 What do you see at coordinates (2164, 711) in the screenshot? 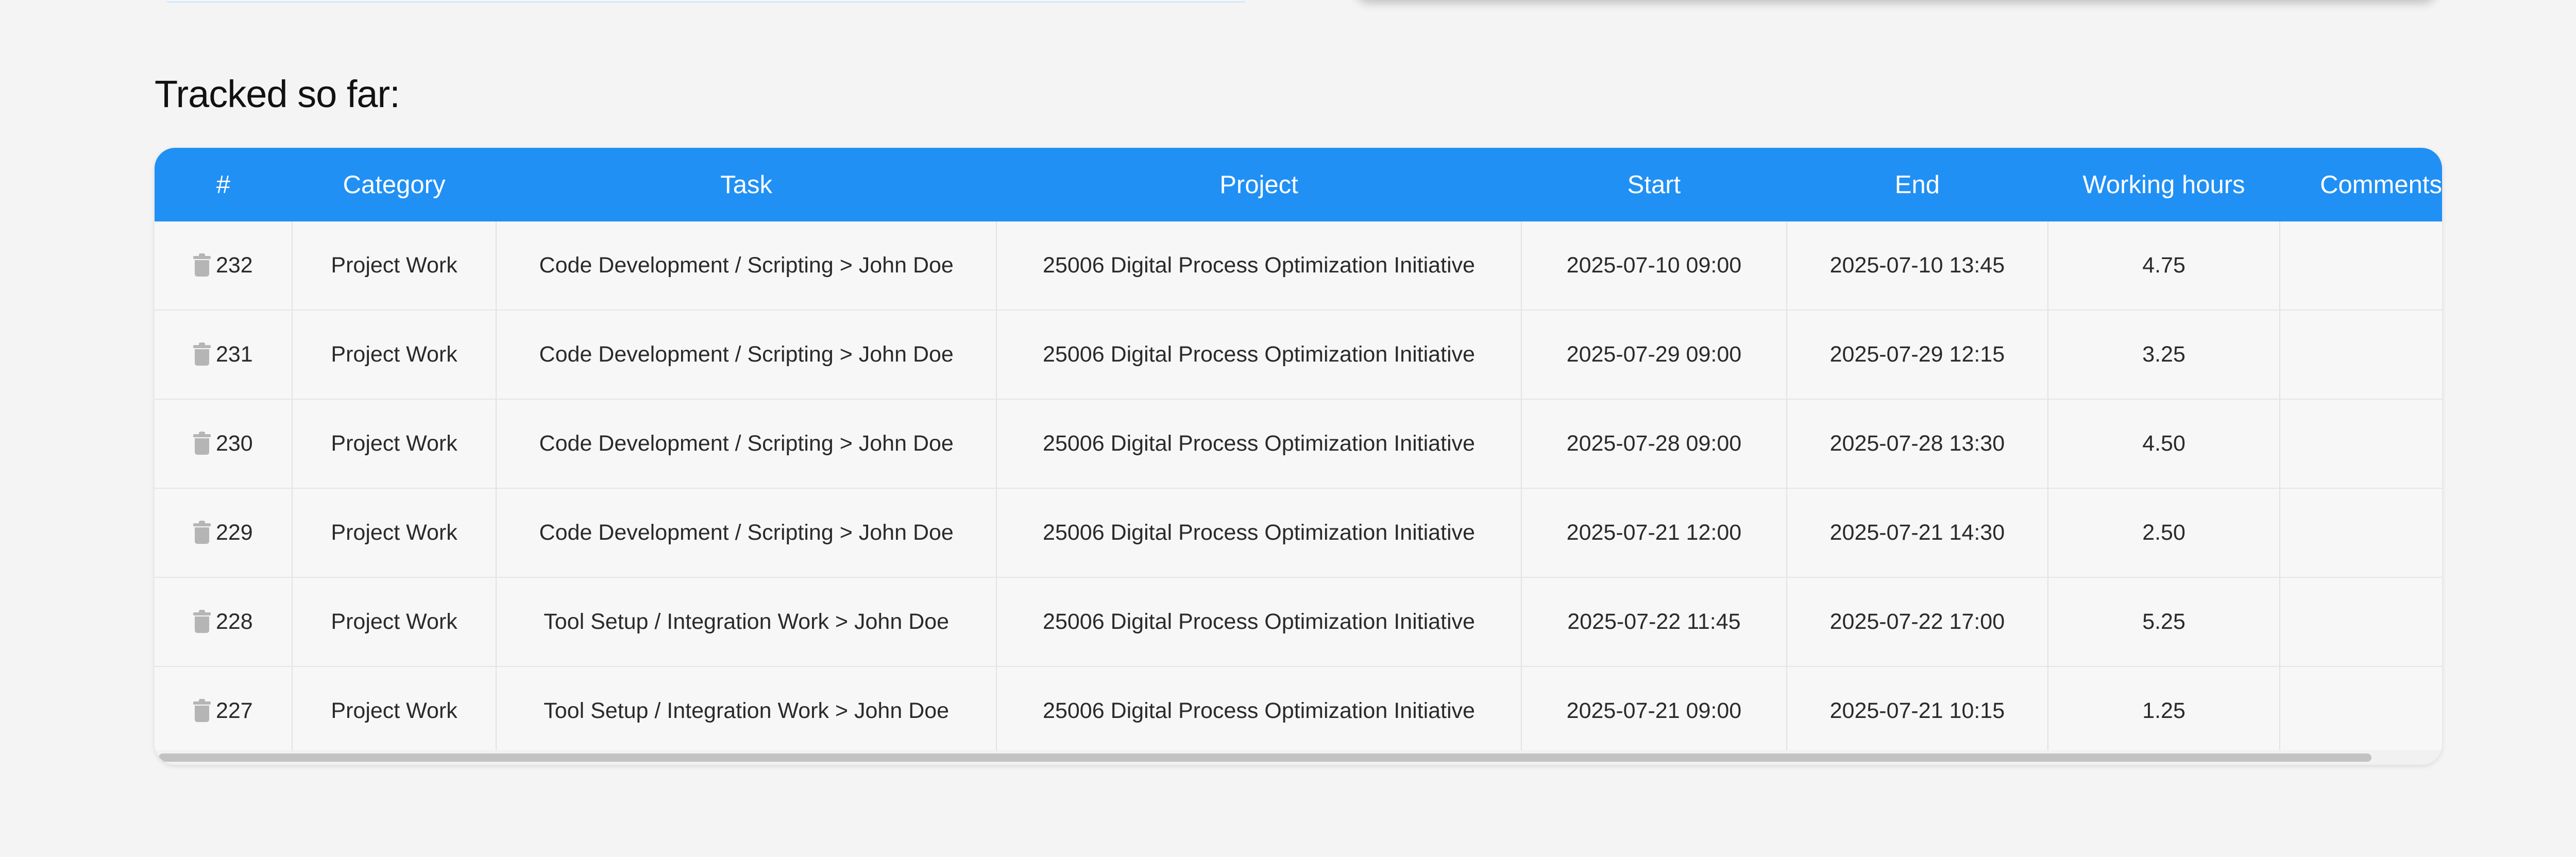
I see `hours-cell: 1.25` at bounding box center [2164, 711].